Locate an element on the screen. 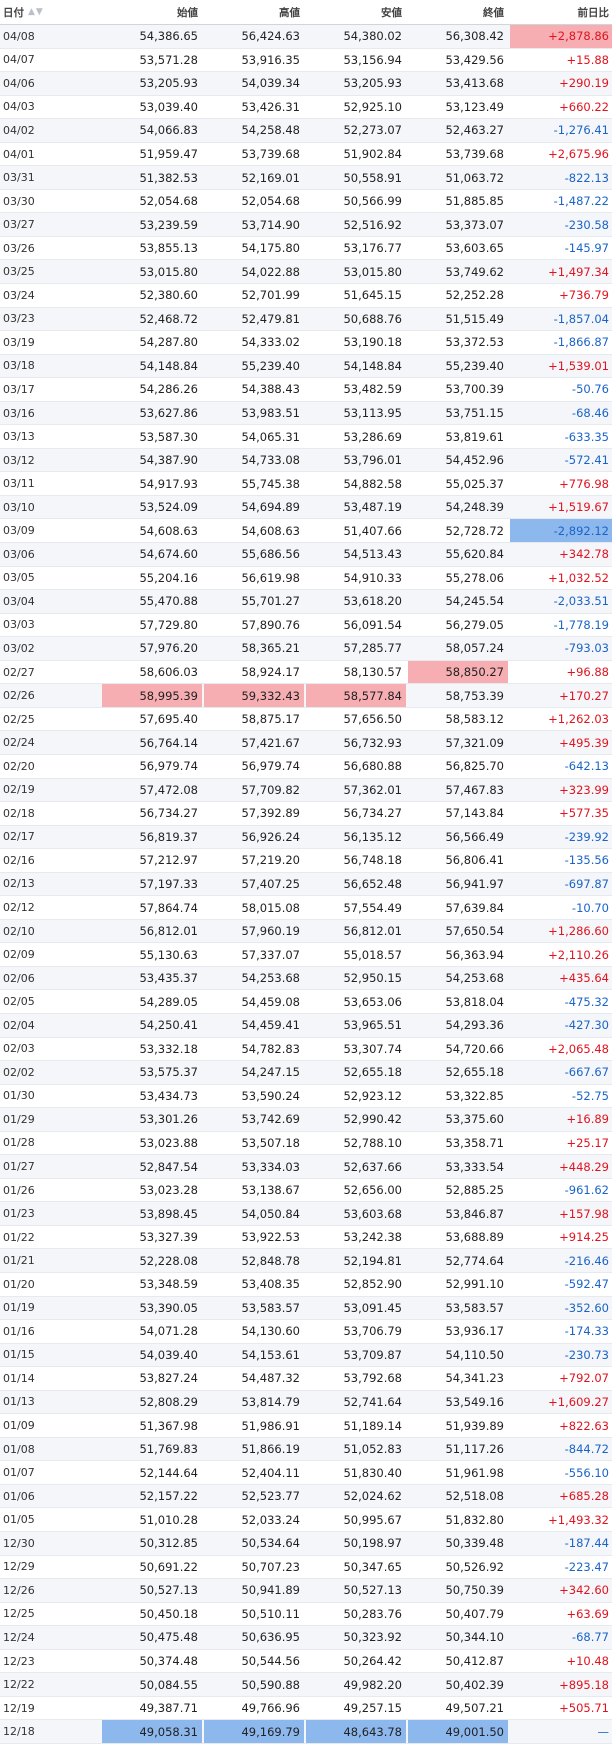  cell-low: 50,323.92 is located at coordinates (372, 1637).